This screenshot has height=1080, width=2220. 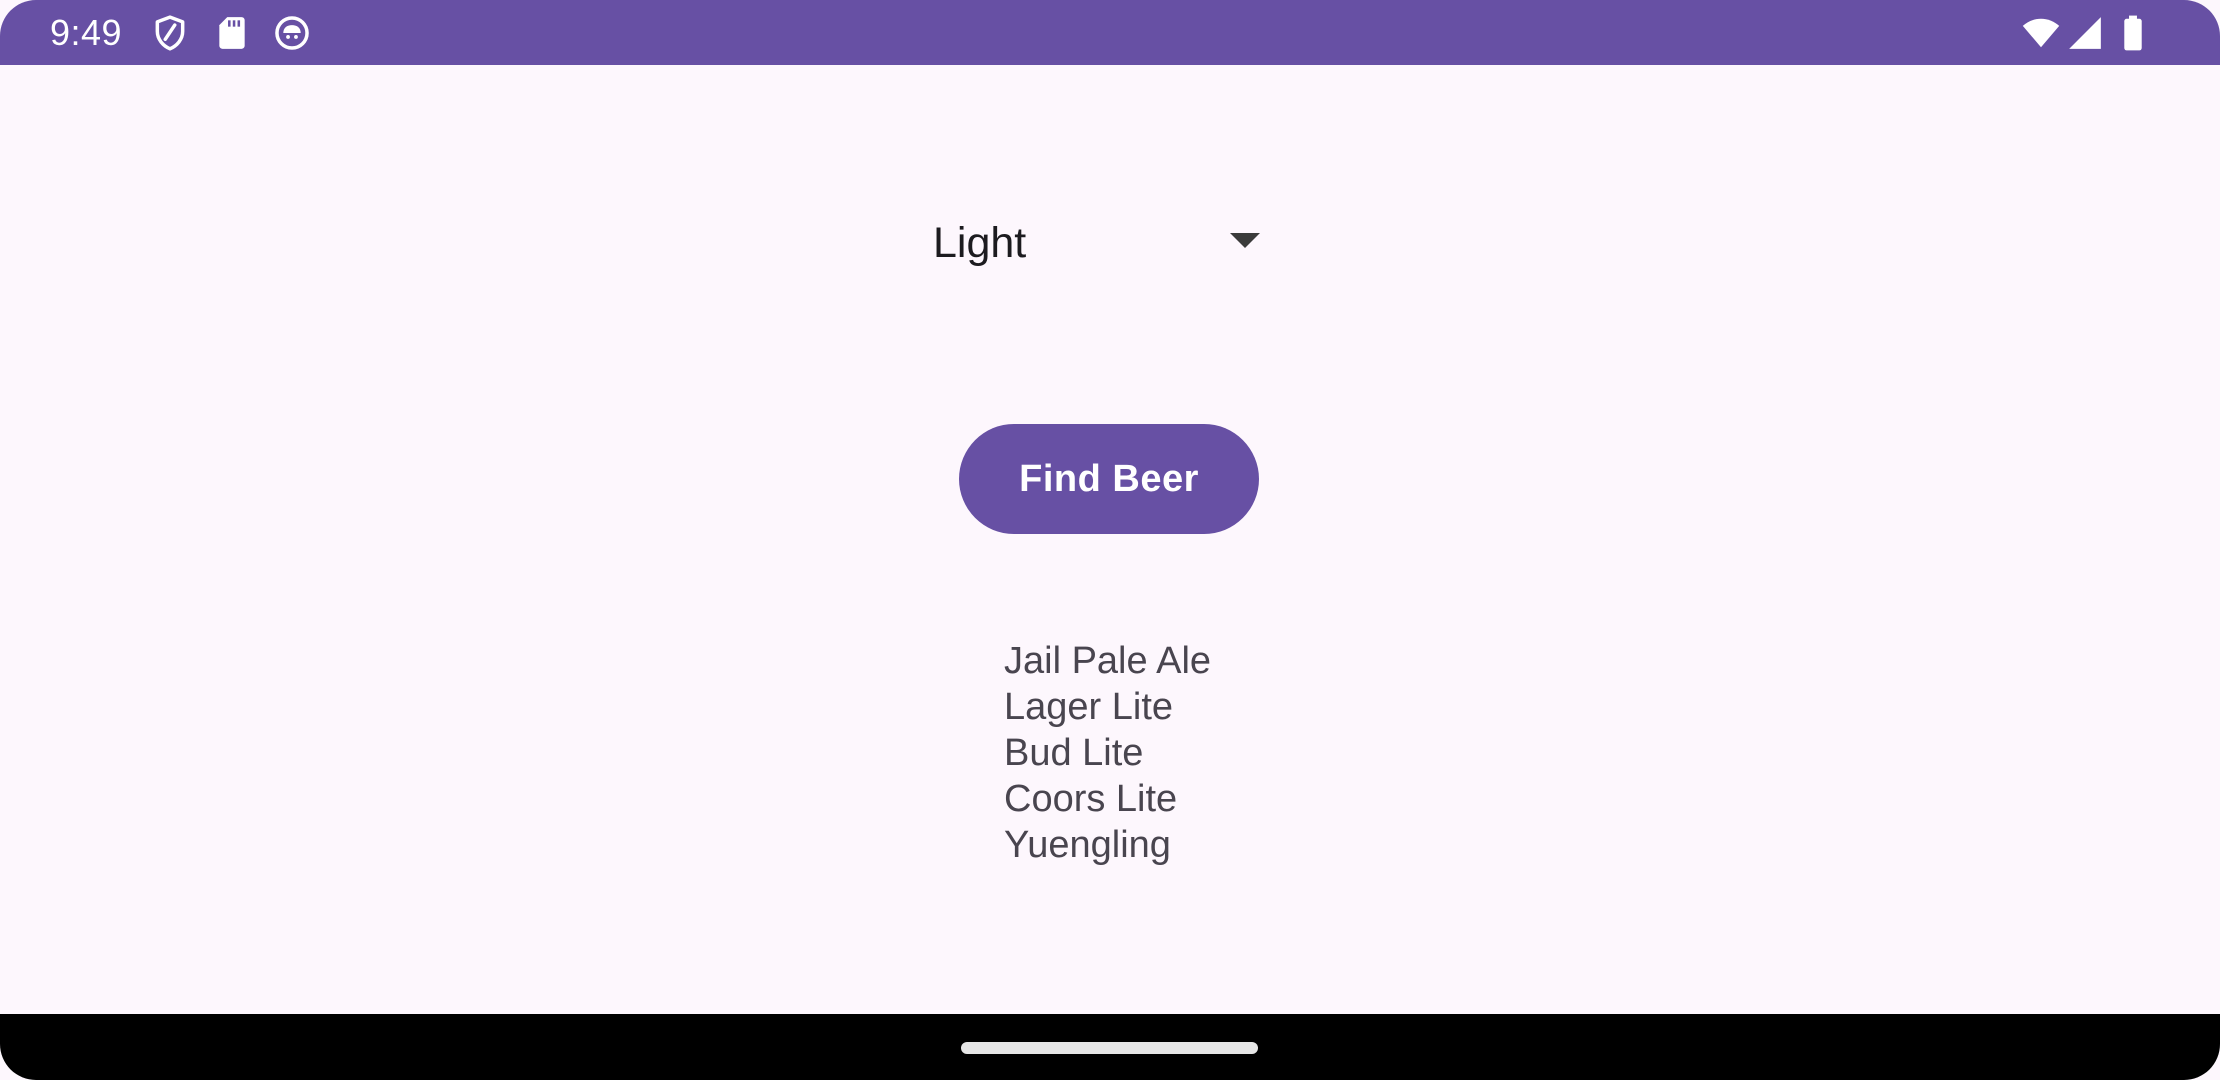 I want to click on list-item: Lager Lite, so click(x=1089, y=707).